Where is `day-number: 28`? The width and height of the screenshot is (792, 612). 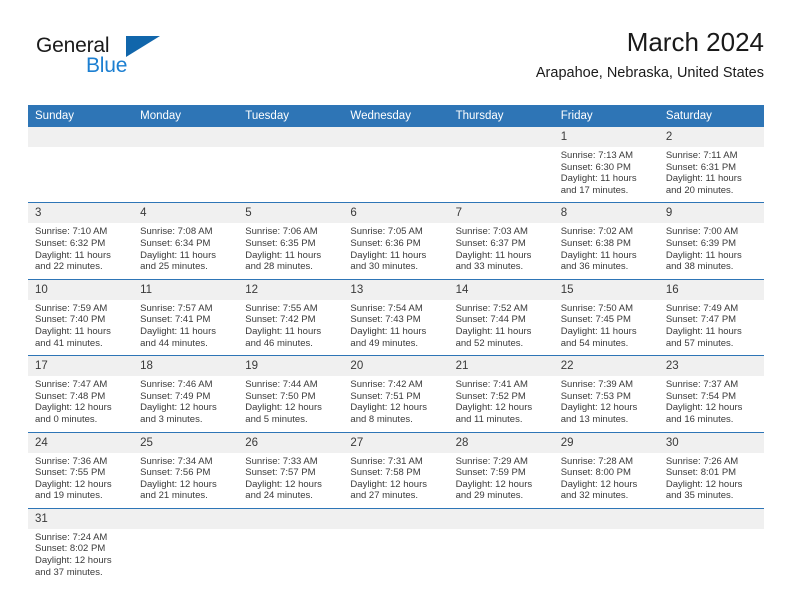 day-number: 28 is located at coordinates (501, 442).